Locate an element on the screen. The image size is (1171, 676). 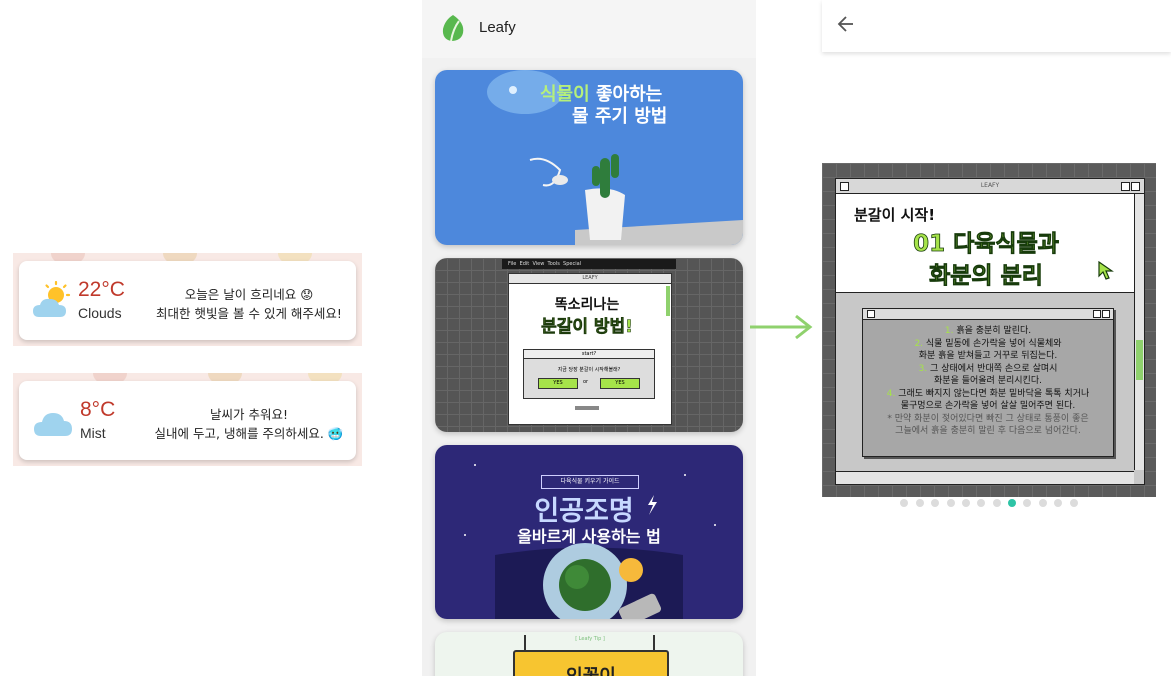
step-number: 4. is located at coordinates (891, 393).